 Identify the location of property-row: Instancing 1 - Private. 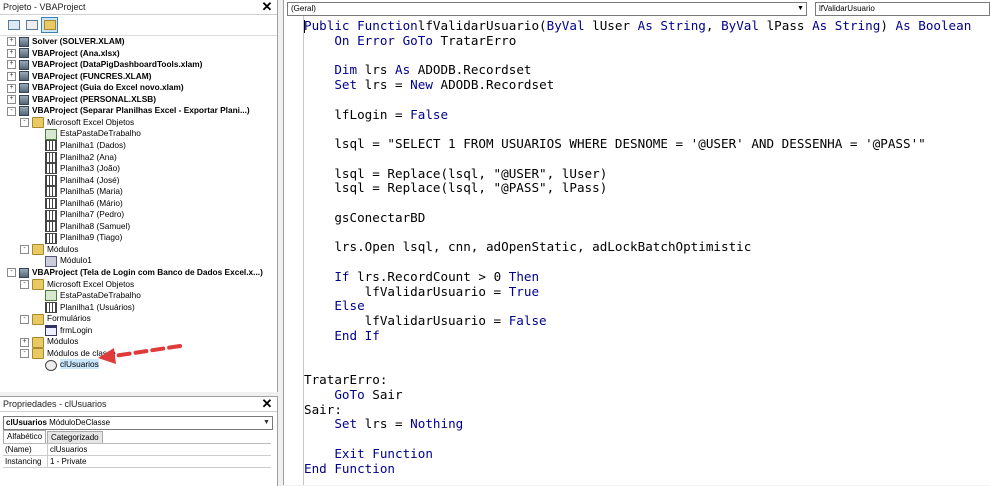
(137, 462).